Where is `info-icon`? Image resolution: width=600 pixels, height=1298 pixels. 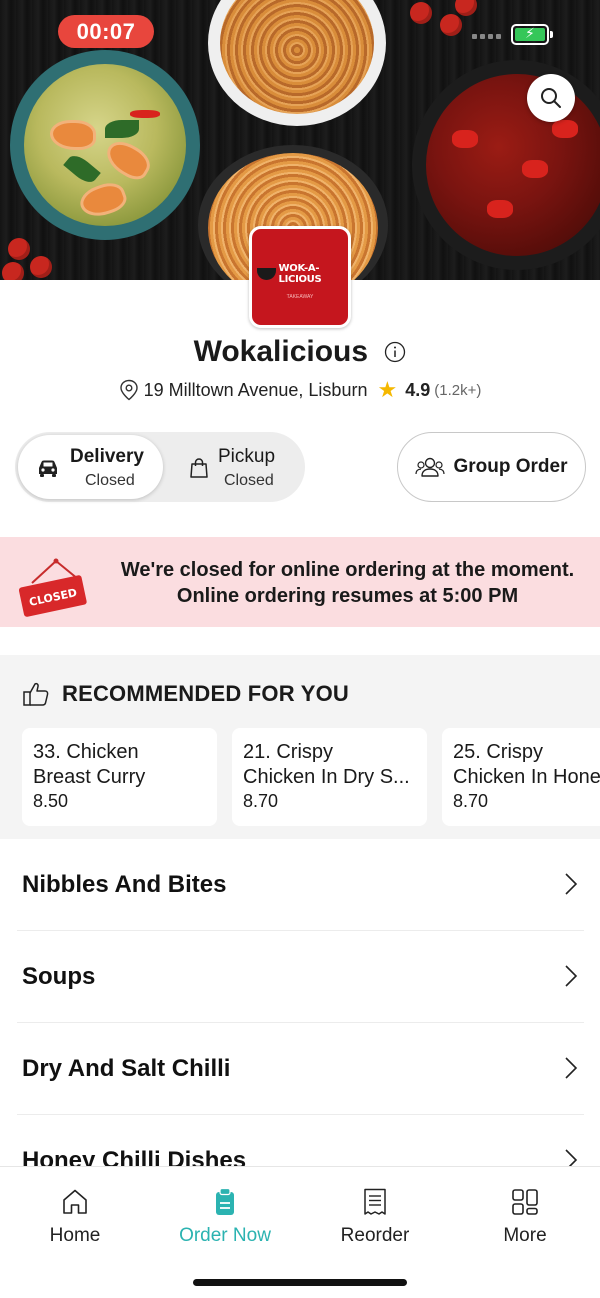 info-icon is located at coordinates (395, 352).